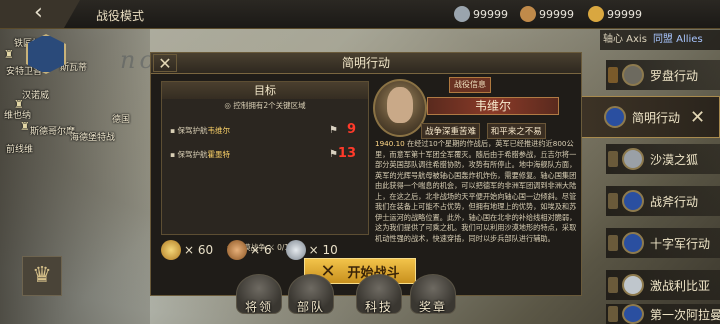 This screenshot has width=720, height=324. I want to click on objectives-heading: 目标, so click(265, 90).